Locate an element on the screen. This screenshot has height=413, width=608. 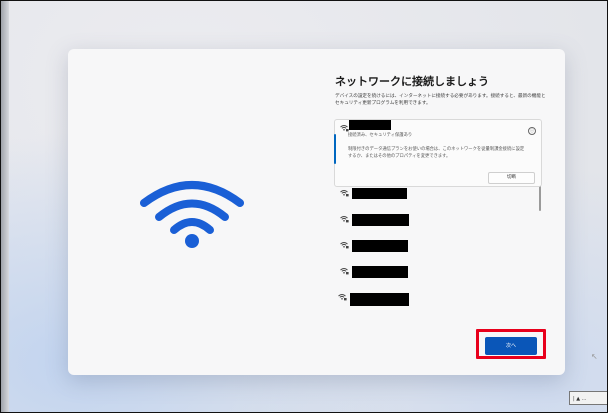
page-title: ネットワークに接続しましょう is located at coordinates (412, 81).